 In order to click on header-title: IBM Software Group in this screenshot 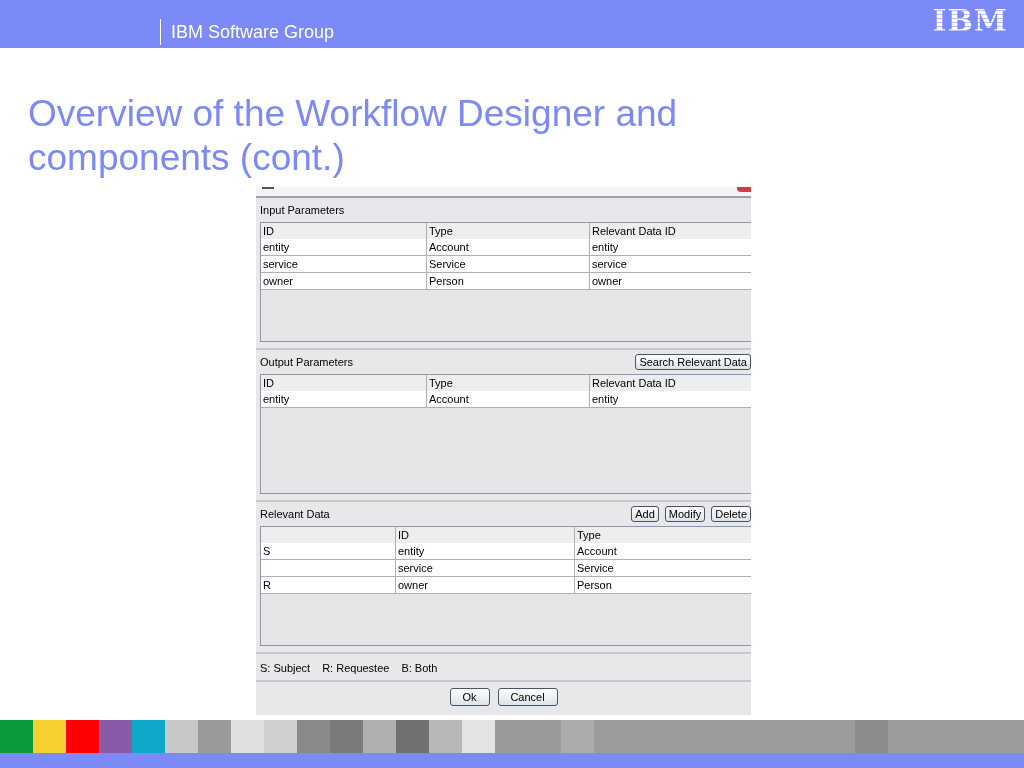, I will do `click(253, 32)`.